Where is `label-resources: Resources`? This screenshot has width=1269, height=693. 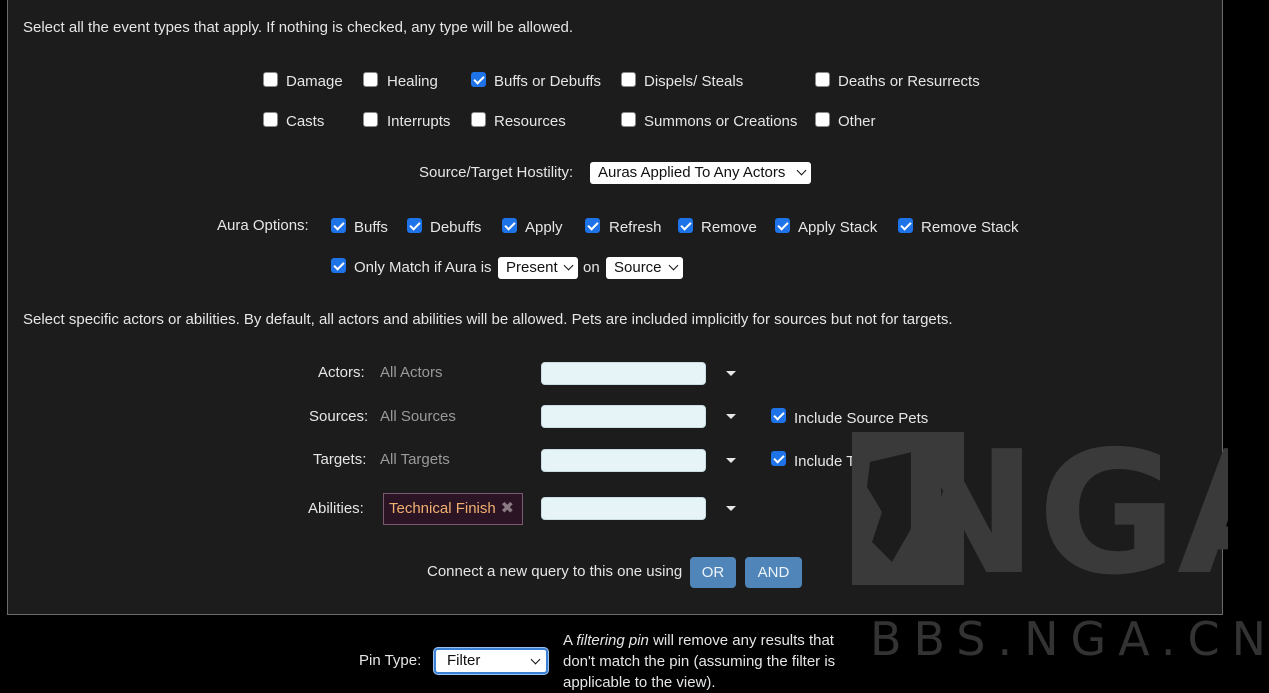 label-resources: Resources is located at coordinates (530, 121).